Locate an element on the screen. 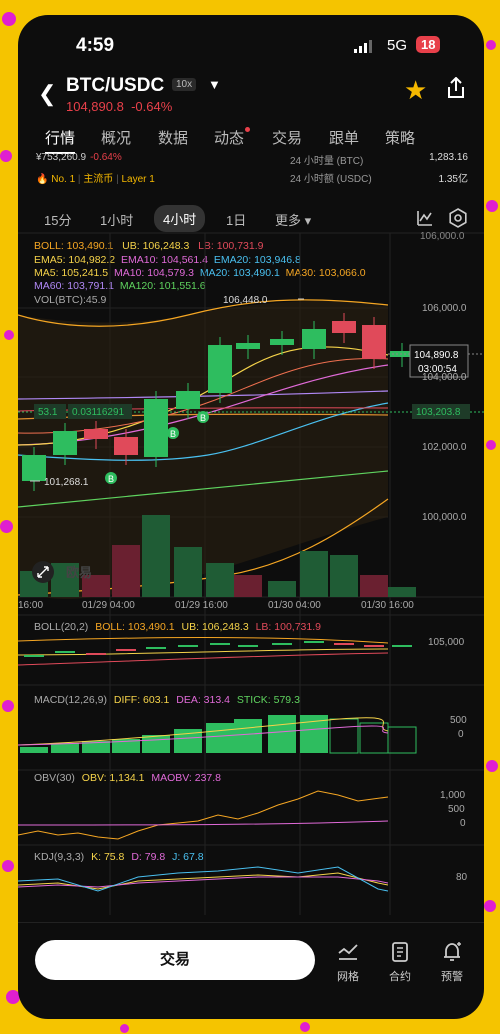 The width and height of the screenshot is (500, 1034). x-tick: 01/29 16:00 is located at coordinates (201, 605).